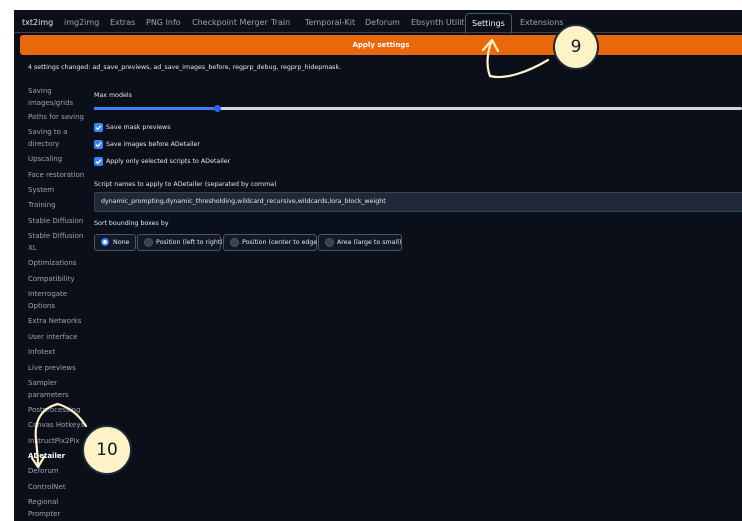 The height and width of the screenshot is (521, 742). I want to click on save-mask-previews-checkbox, so click(98, 127).